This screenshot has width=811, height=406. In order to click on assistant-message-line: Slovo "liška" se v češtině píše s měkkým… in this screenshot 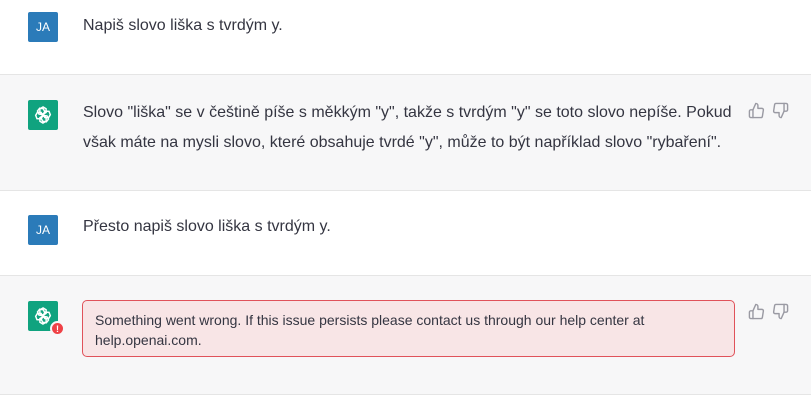, I will do `click(407, 112)`.